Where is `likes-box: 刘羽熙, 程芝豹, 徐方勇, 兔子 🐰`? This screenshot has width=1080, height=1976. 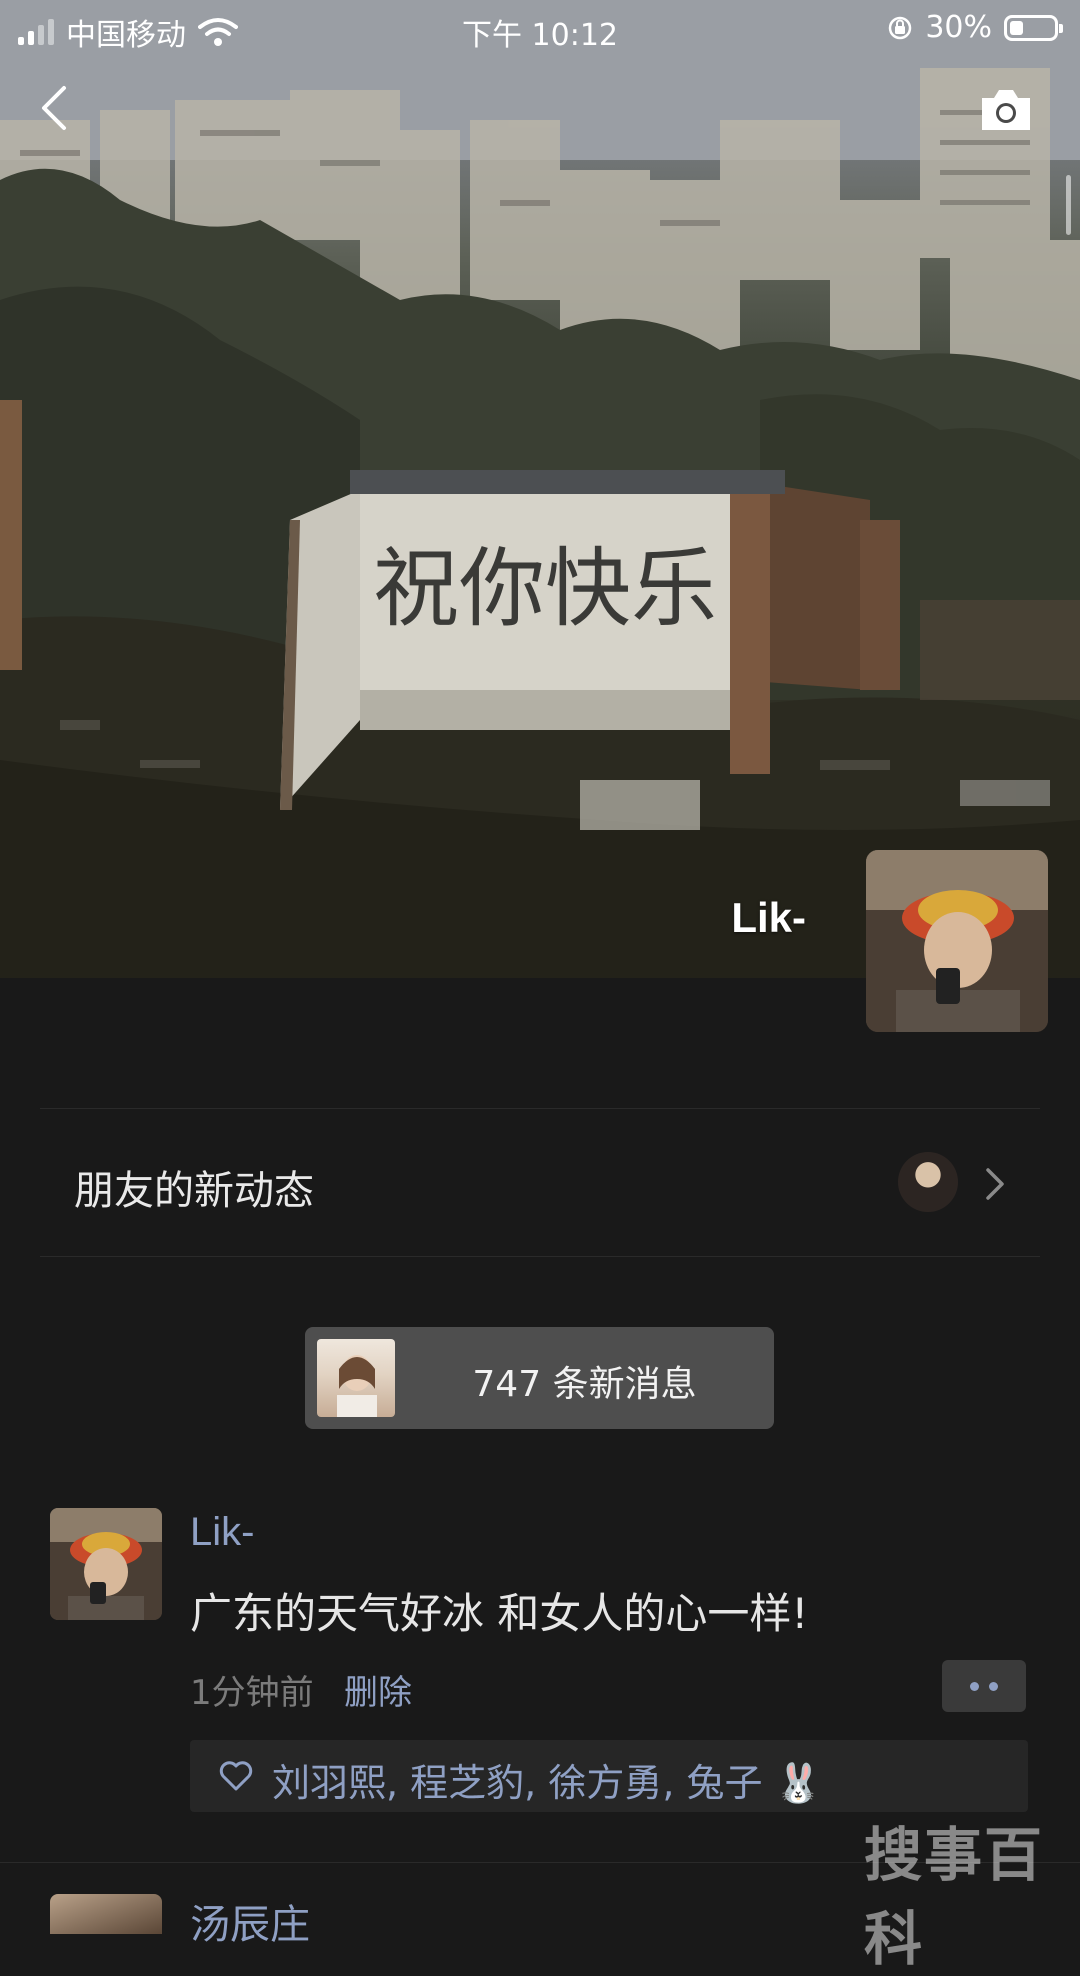 likes-box: 刘羽熙, 程芝豹, 徐方勇, 兔子 🐰 is located at coordinates (609, 1776).